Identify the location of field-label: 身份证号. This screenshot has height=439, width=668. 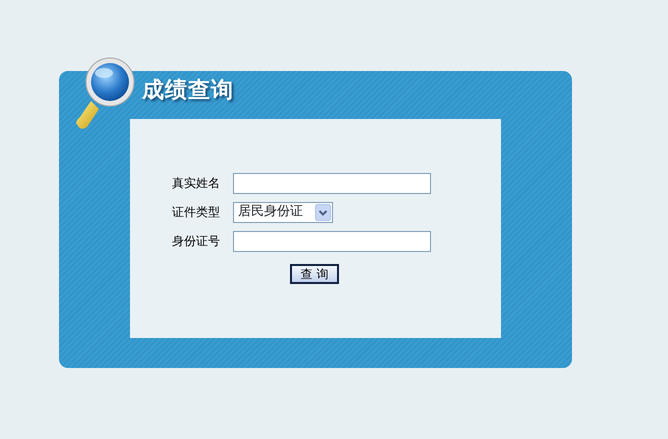
(196, 241).